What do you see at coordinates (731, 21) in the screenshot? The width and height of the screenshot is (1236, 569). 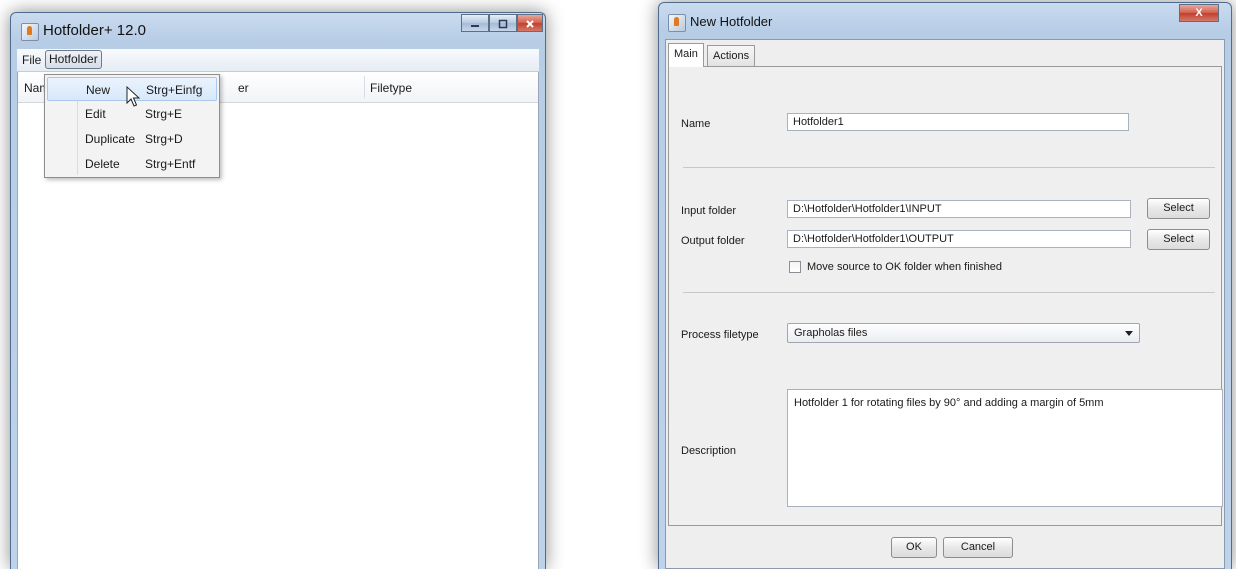 I see `dialog-title: New Hotfolder` at bounding box center [731, 21].